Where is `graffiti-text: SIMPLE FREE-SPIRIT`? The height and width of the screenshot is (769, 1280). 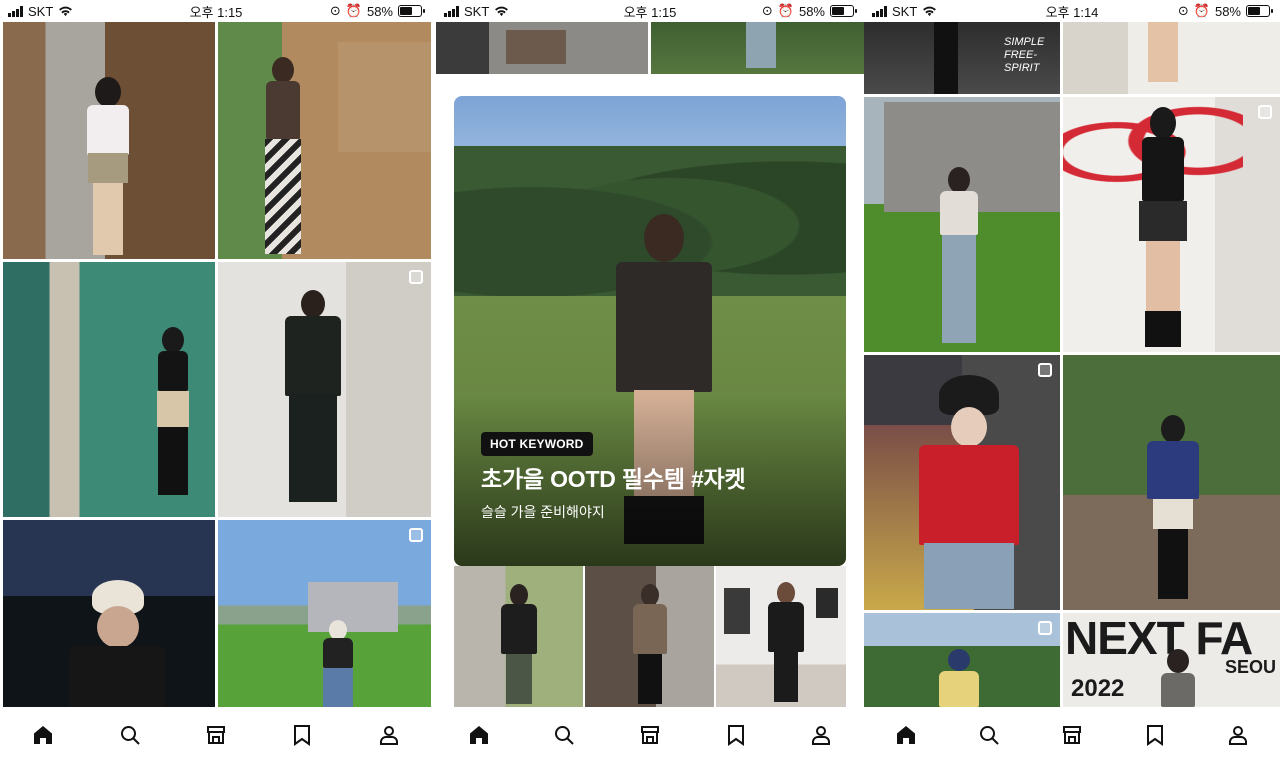 graffiti-text: SIMPLE FREE-SPIRIT is located at coordinates (1024, 55).